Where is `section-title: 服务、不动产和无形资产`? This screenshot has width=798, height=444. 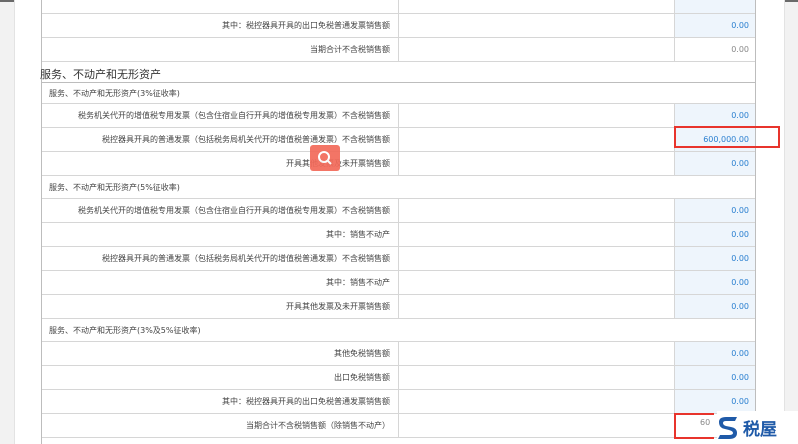 section-title: 服务、不动产和无形资产 is located at coordinates (100, 74).